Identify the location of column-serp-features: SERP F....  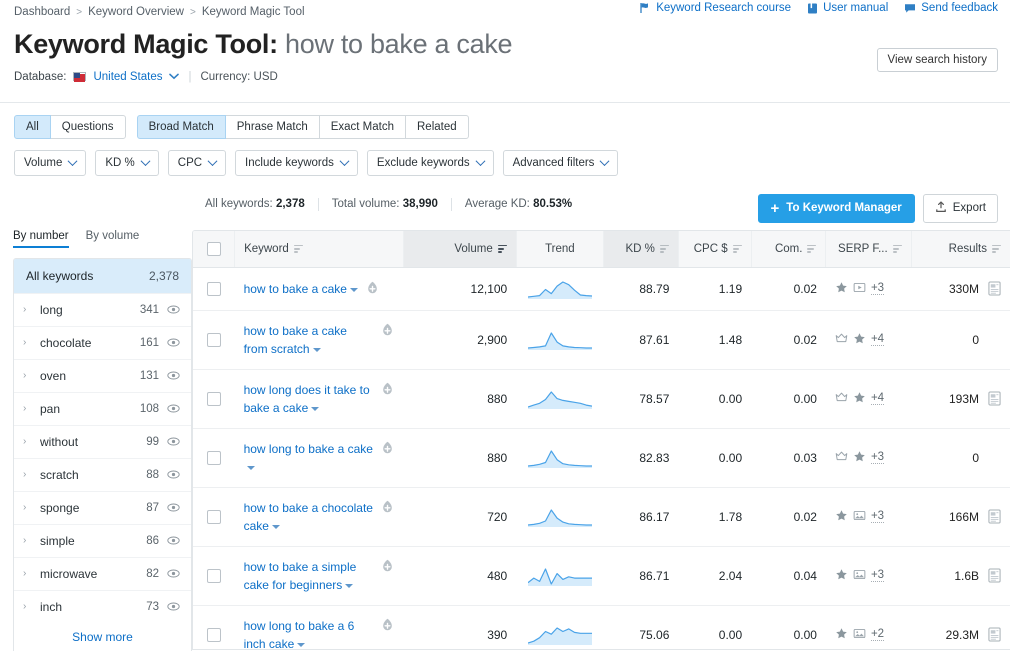
(868, 249).